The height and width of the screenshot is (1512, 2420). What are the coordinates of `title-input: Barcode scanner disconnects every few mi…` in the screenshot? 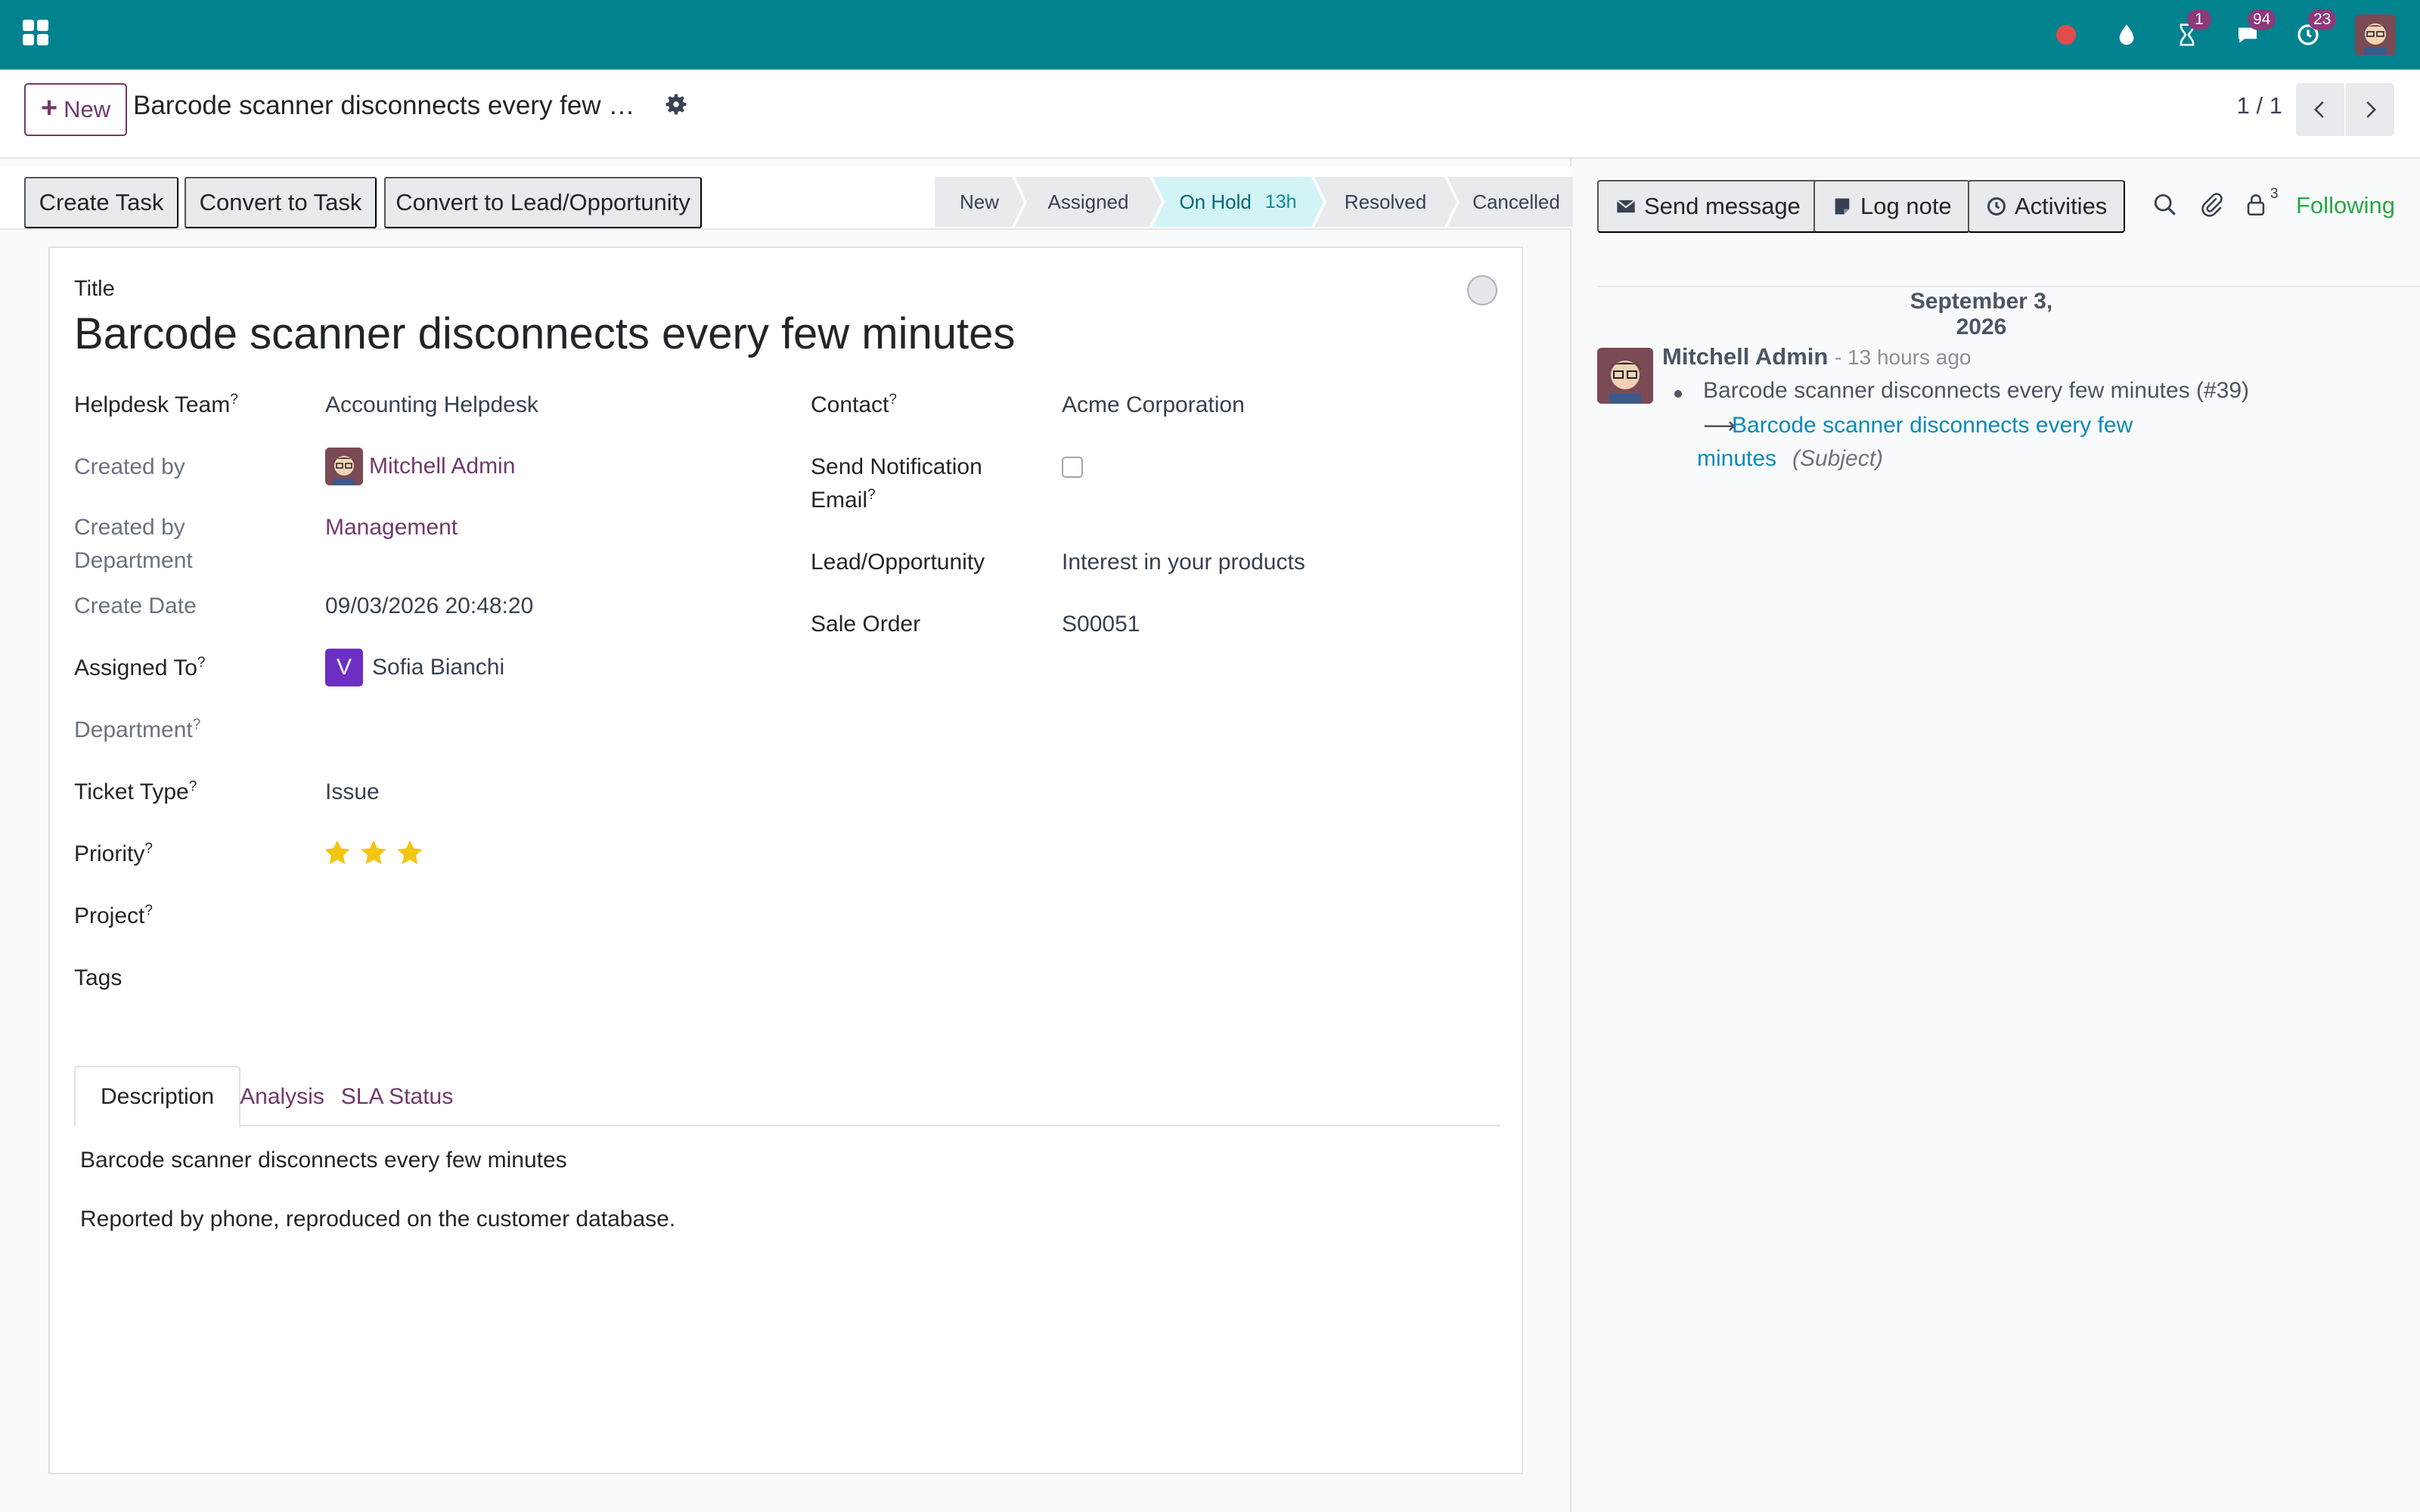 It's located at (544, 333).